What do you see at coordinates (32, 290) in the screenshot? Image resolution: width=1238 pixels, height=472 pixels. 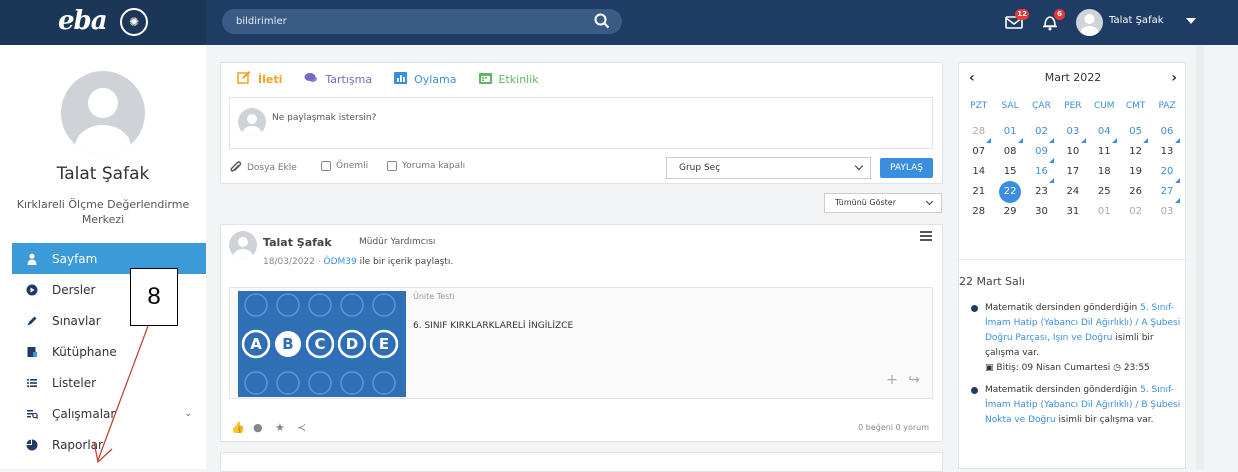 I see `play-circle-icon` at bounding box center [32, 290].